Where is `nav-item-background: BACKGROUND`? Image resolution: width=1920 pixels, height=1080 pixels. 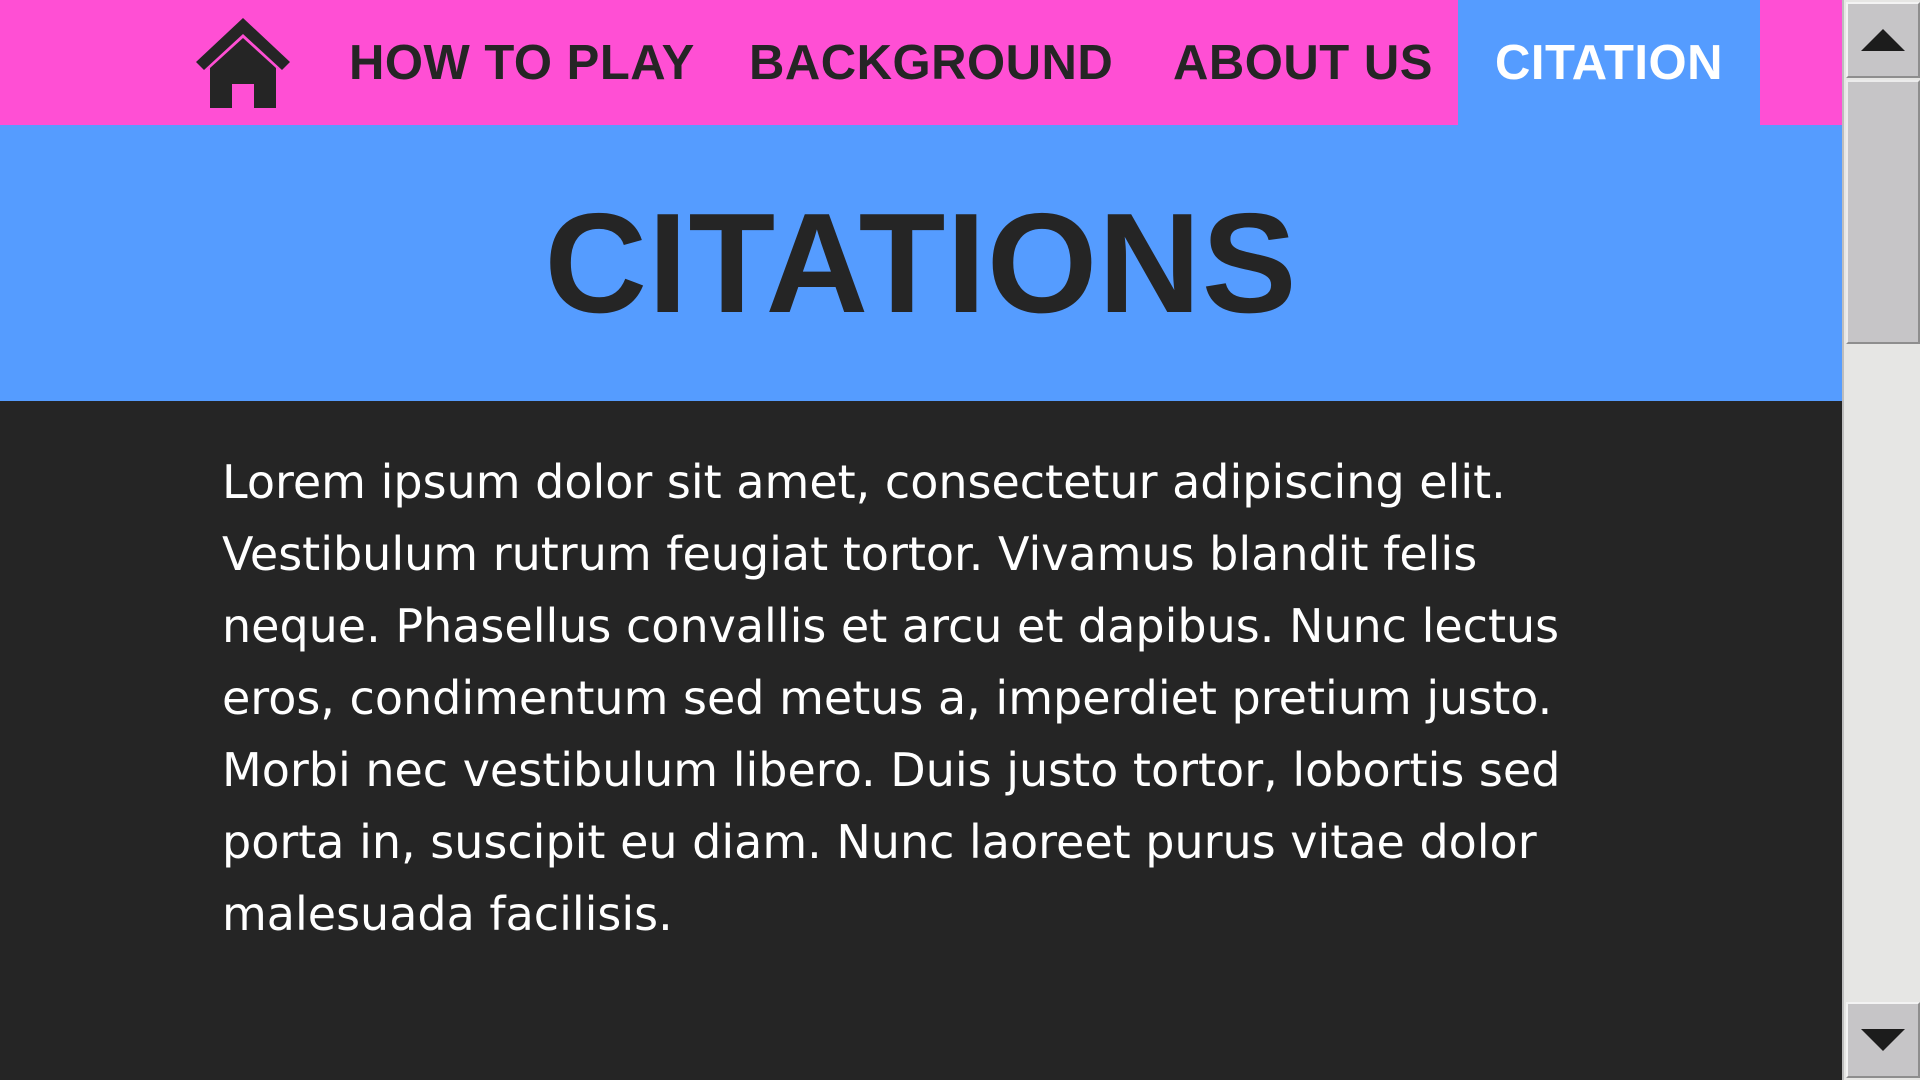 nav-item-background: BACKGROUND is located at coordinates (931, 63).